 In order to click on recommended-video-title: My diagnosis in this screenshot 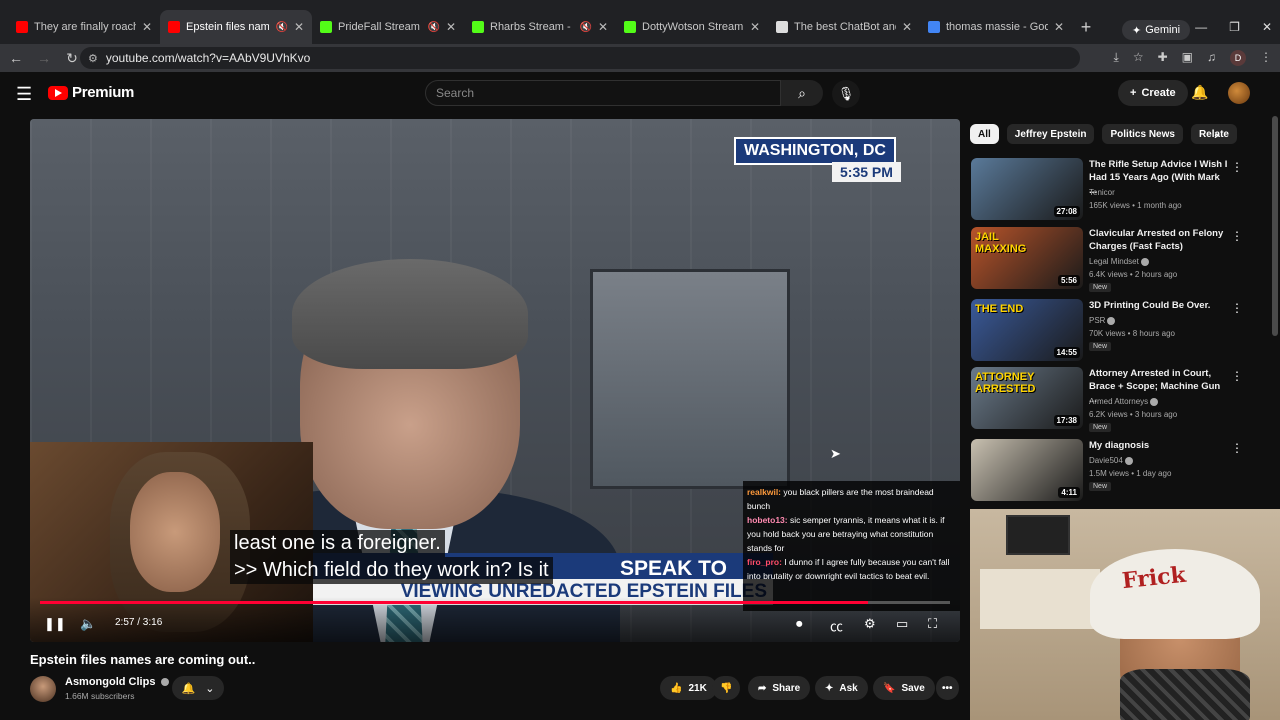, I will do `click(1159, 445)`.